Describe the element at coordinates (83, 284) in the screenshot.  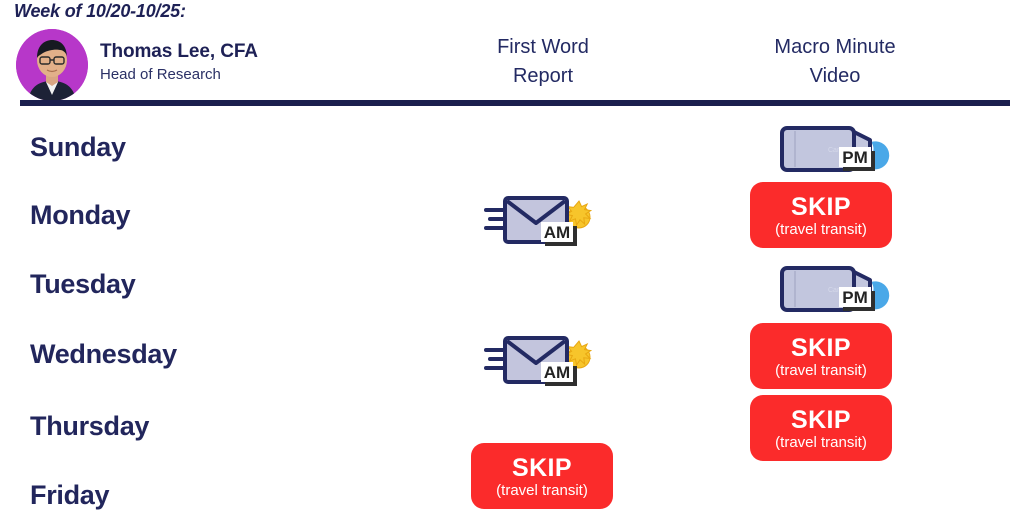
I see `day-label-tuesday: Tuesday` at that location.